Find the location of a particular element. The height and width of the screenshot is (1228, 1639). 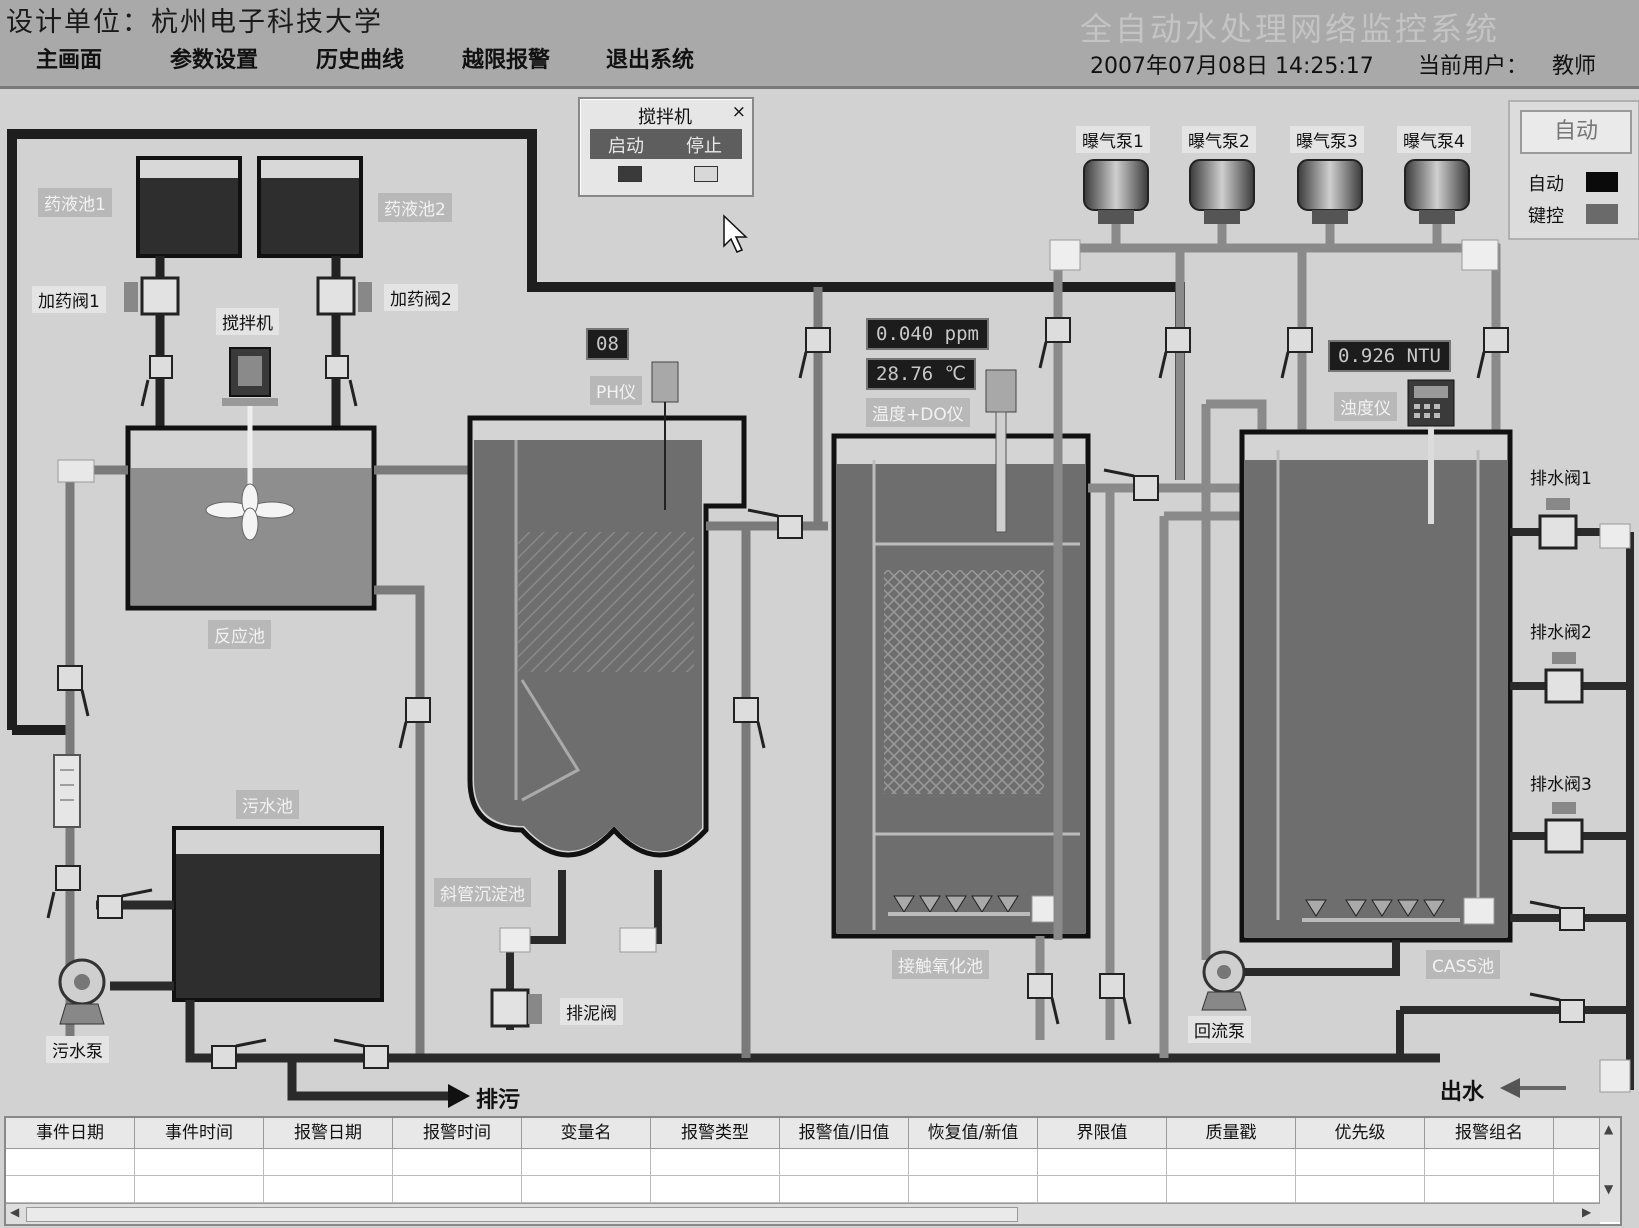

design-unit-text: 设计单位：杭州电子科技大学 is located at coordinates (194, 22).